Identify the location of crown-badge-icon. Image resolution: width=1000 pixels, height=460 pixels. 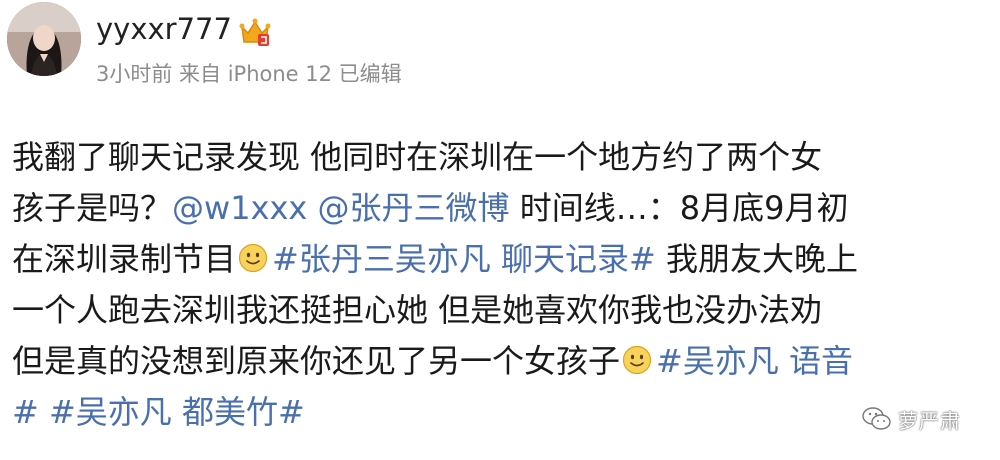
(255, 32).